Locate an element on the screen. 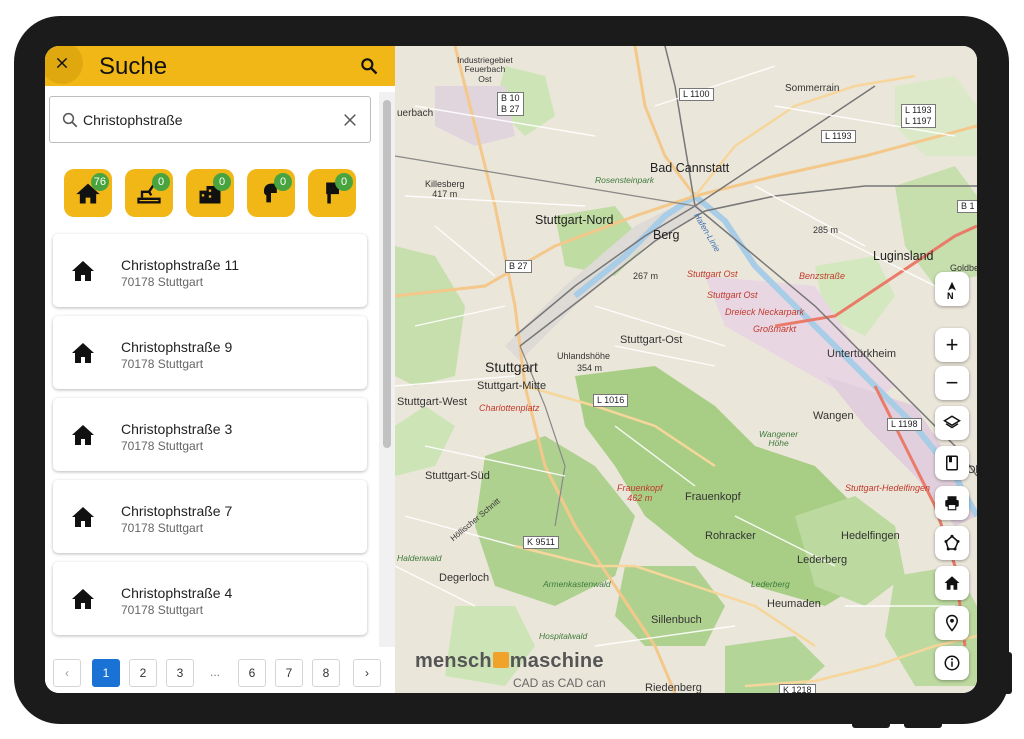 This screenshot has height=739, width=1024. home-icon is located at coordinates (952, 583).